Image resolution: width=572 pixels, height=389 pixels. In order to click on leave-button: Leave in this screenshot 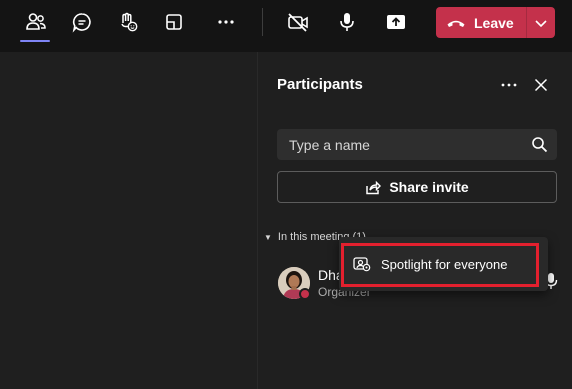, I will do `click(481, 22)`.